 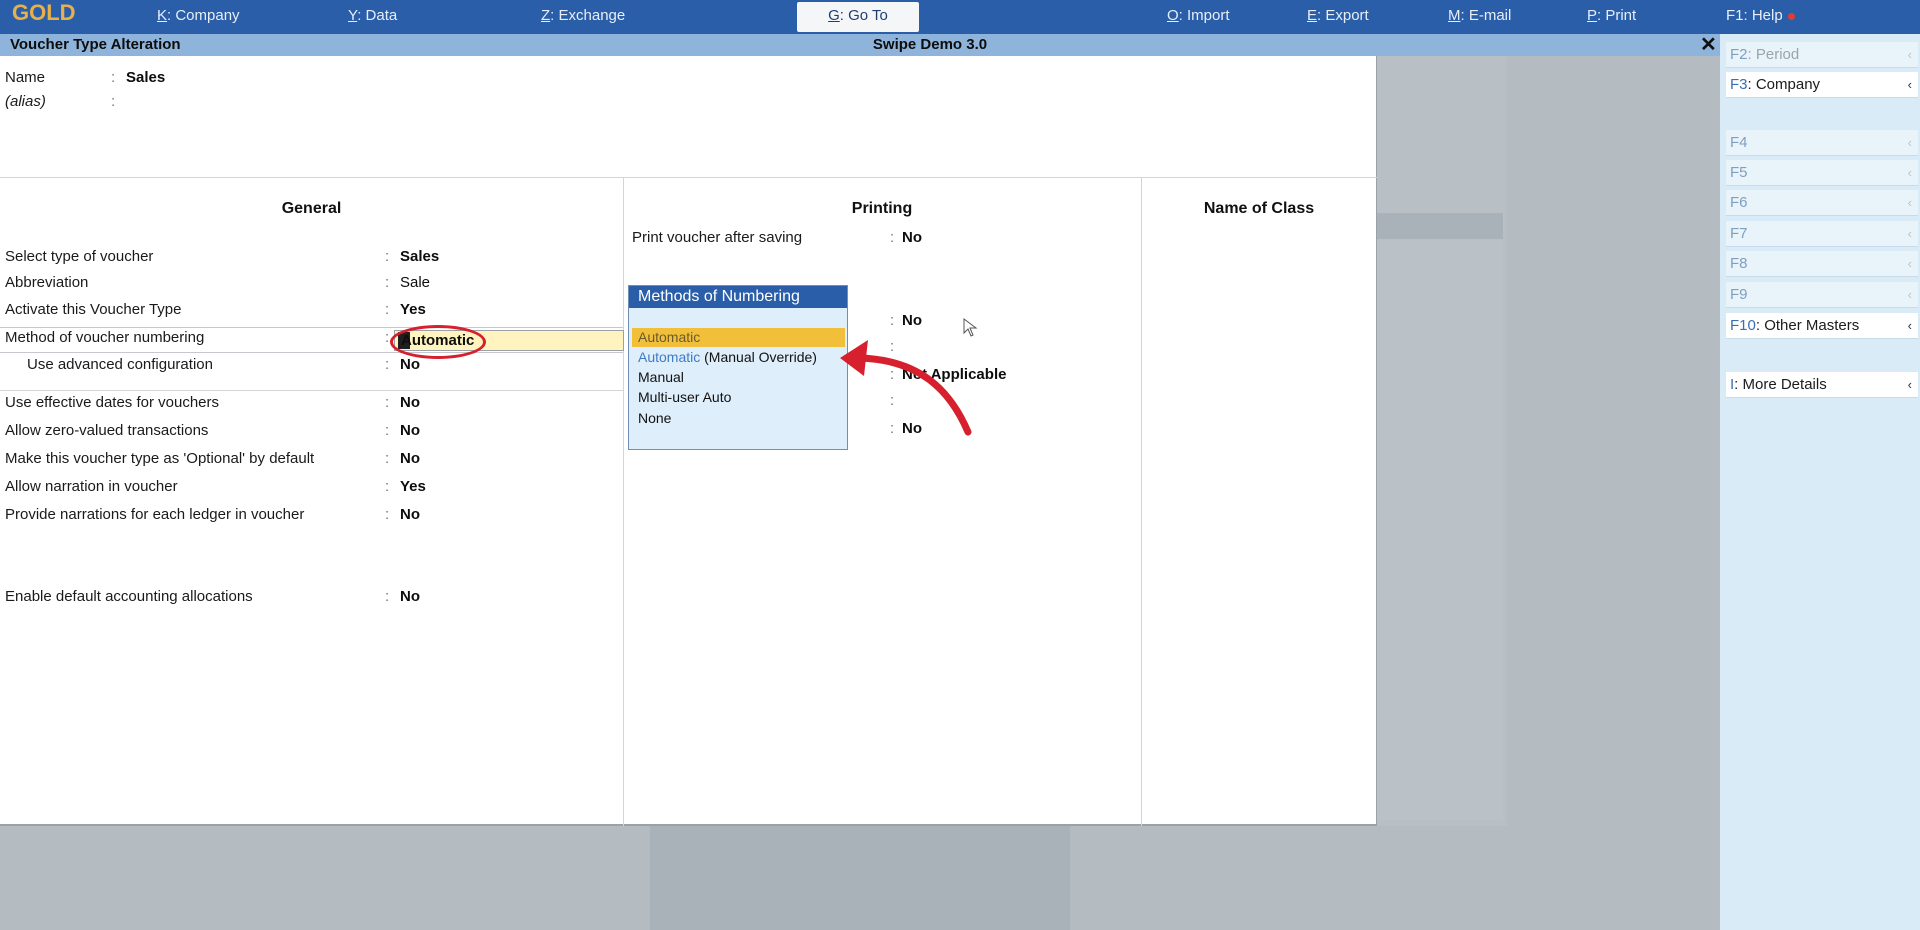 I want to click on popup-option-automatic-manual-override: Automatic (Manual Override), so click(x=727, y=357).